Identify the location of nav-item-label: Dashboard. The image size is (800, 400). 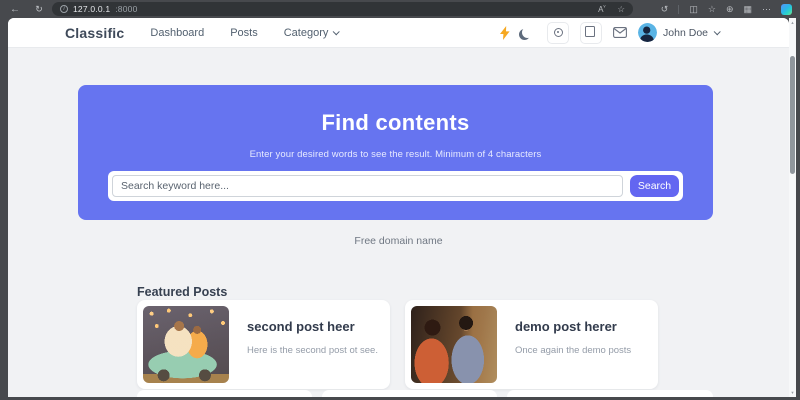
(177, 32).